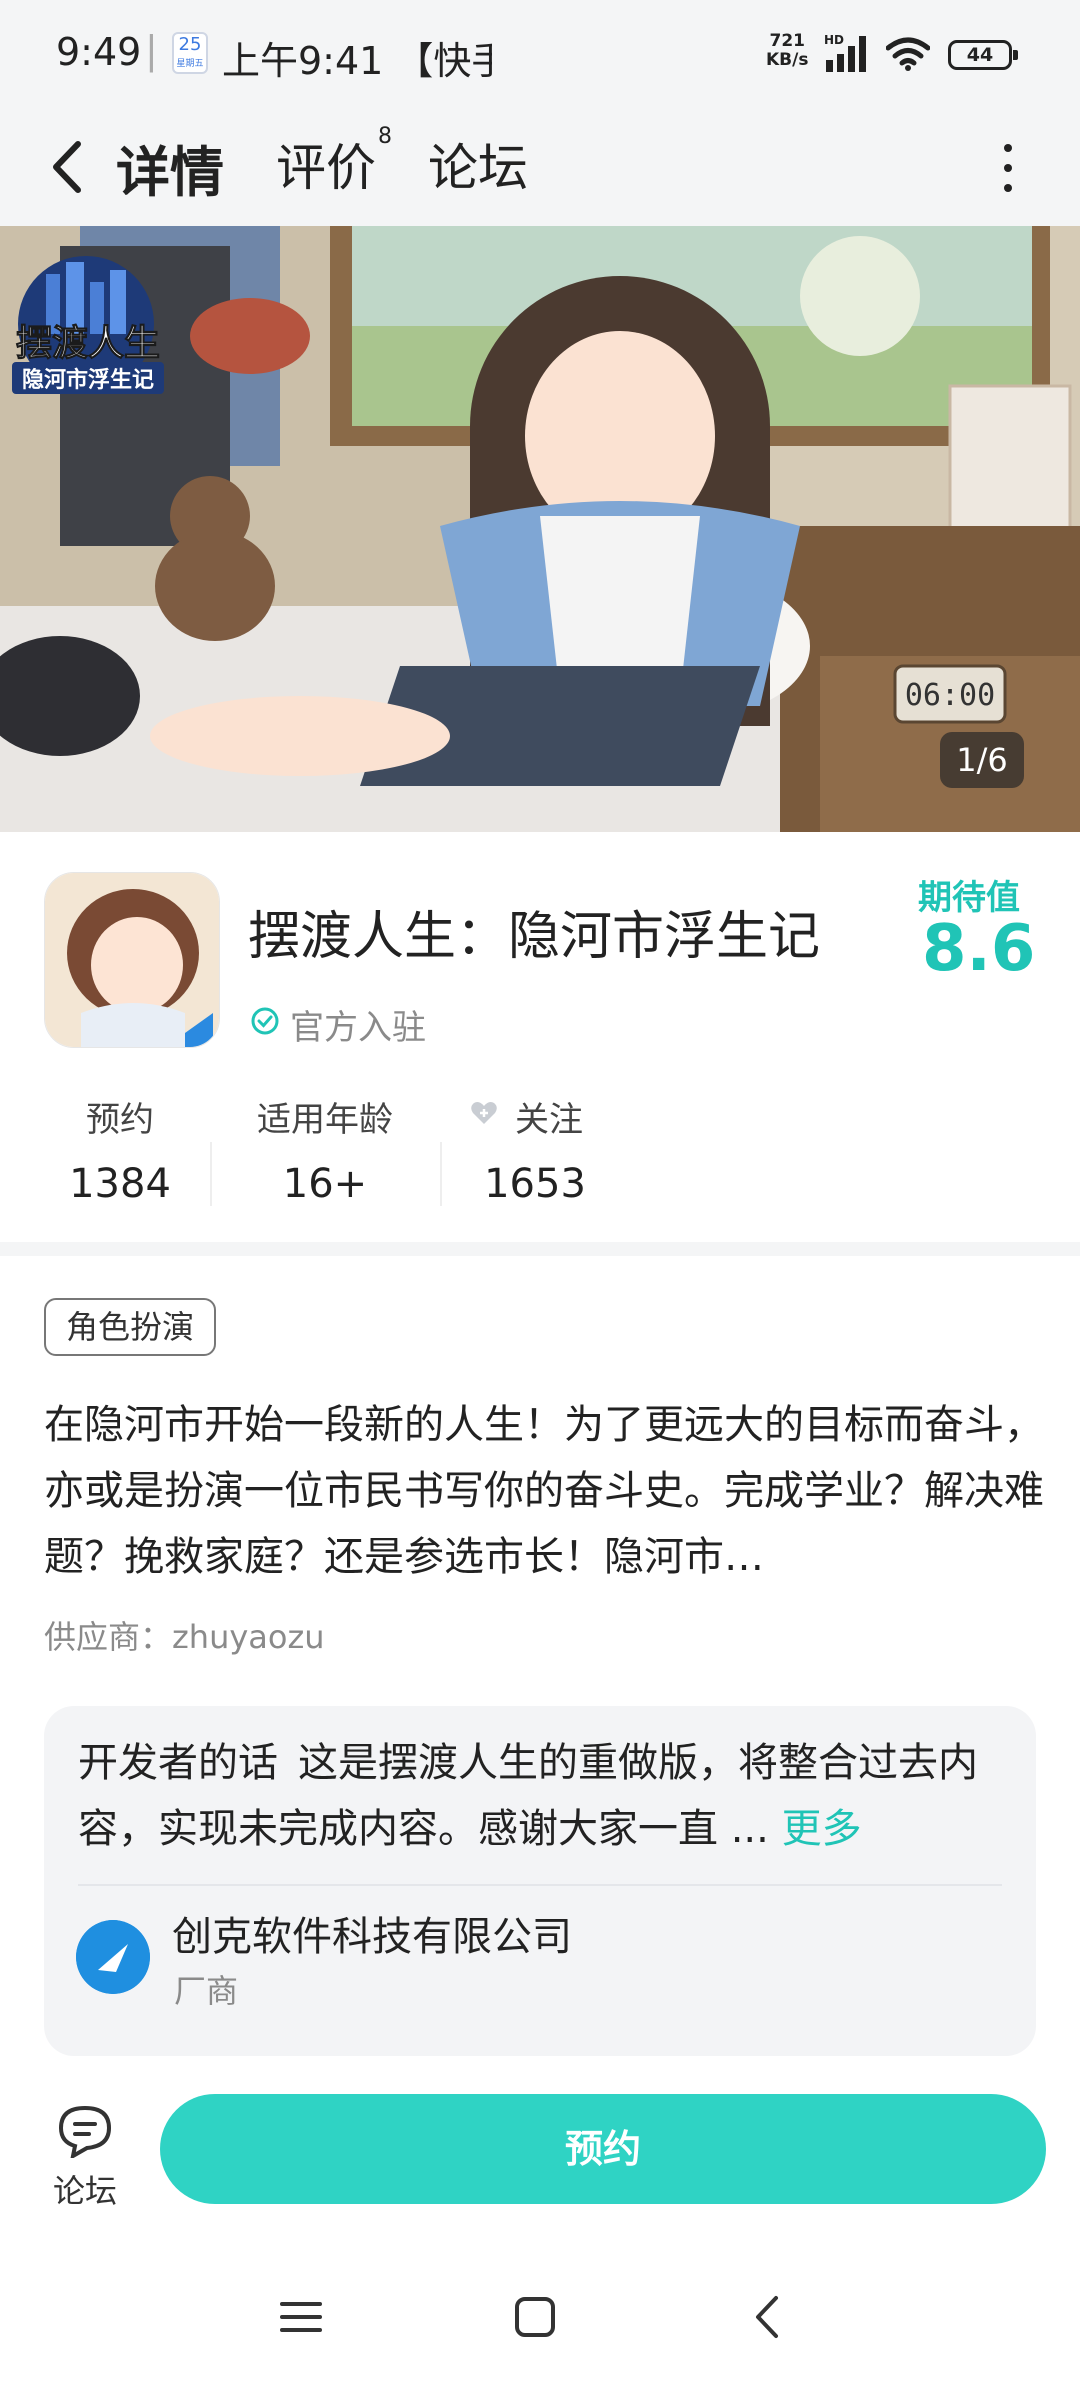 This screenshot has width=1080, height=2400. Describe the element at coordinates (113, 1957) in the screenshot. I see `company-logo-icon` at that location.